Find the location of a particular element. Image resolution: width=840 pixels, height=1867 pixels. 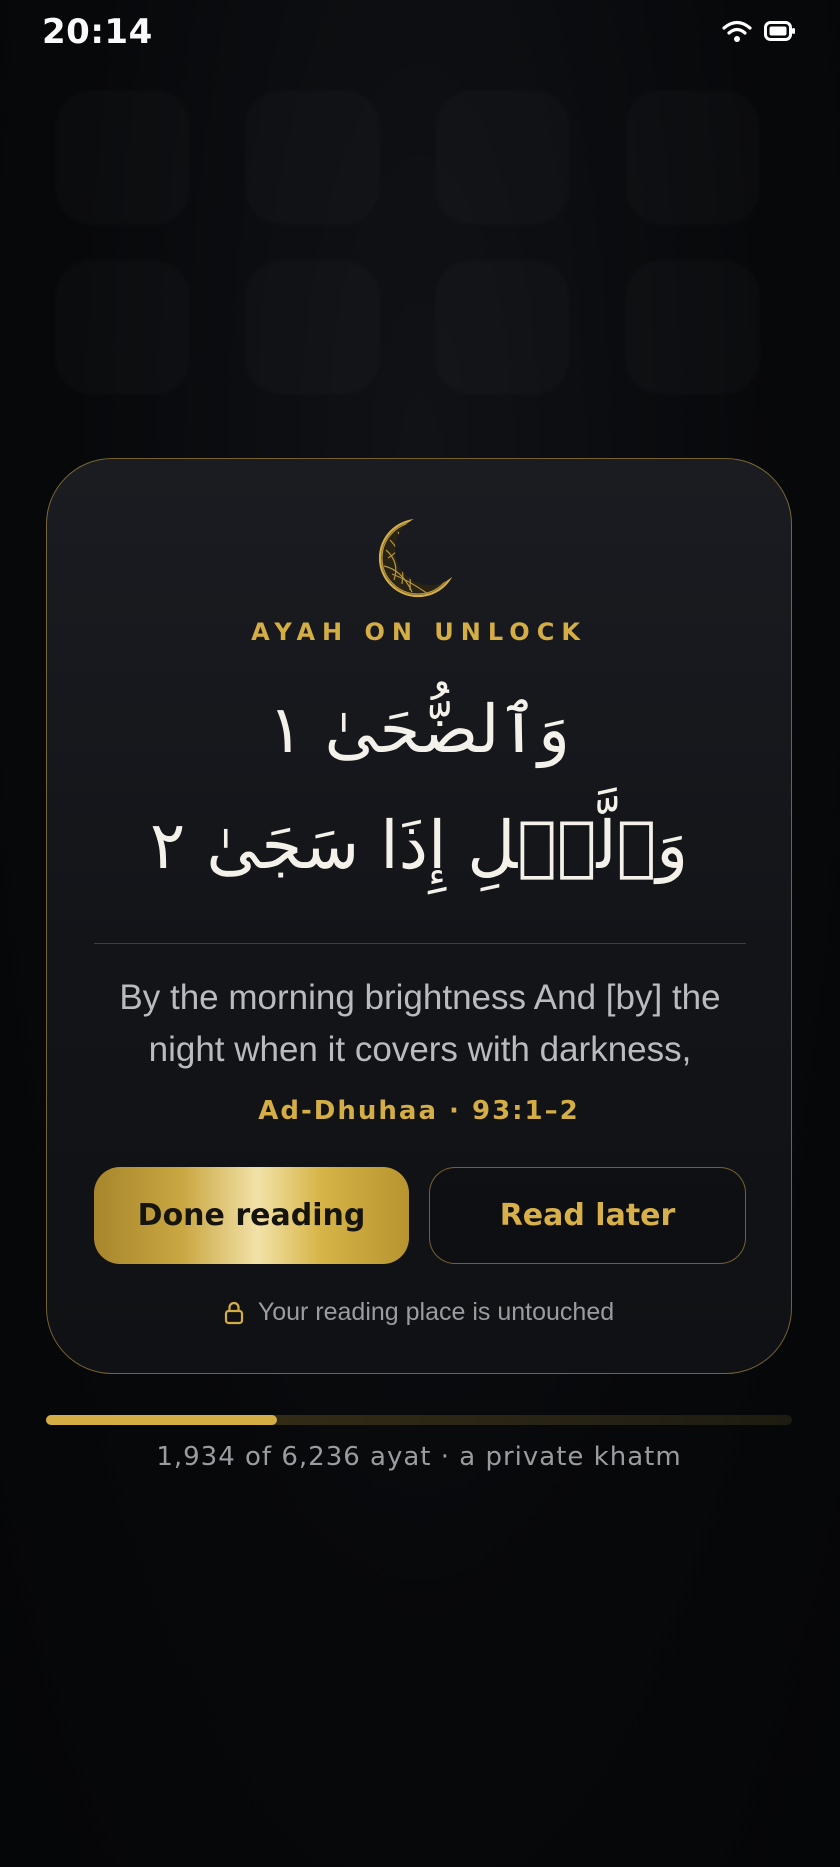

divider is located at coordinates (420, 943).